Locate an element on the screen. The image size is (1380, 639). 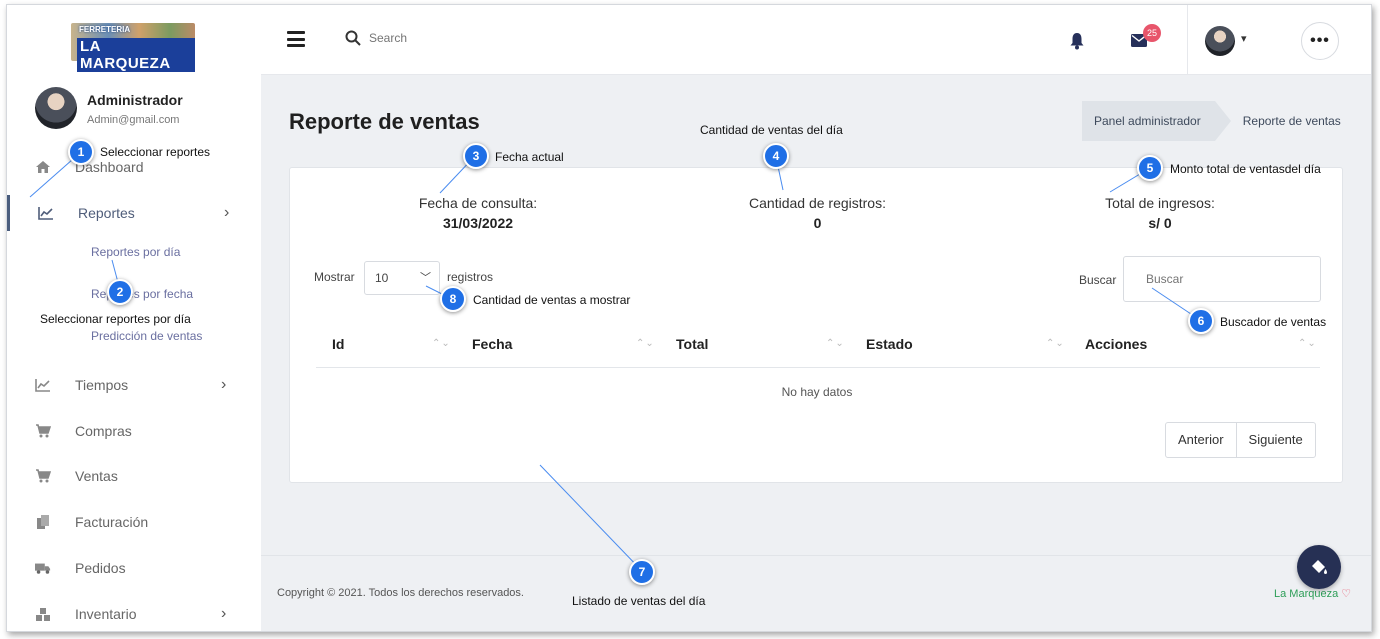
search-label: Buscar is located at coordinates (1098, 280).